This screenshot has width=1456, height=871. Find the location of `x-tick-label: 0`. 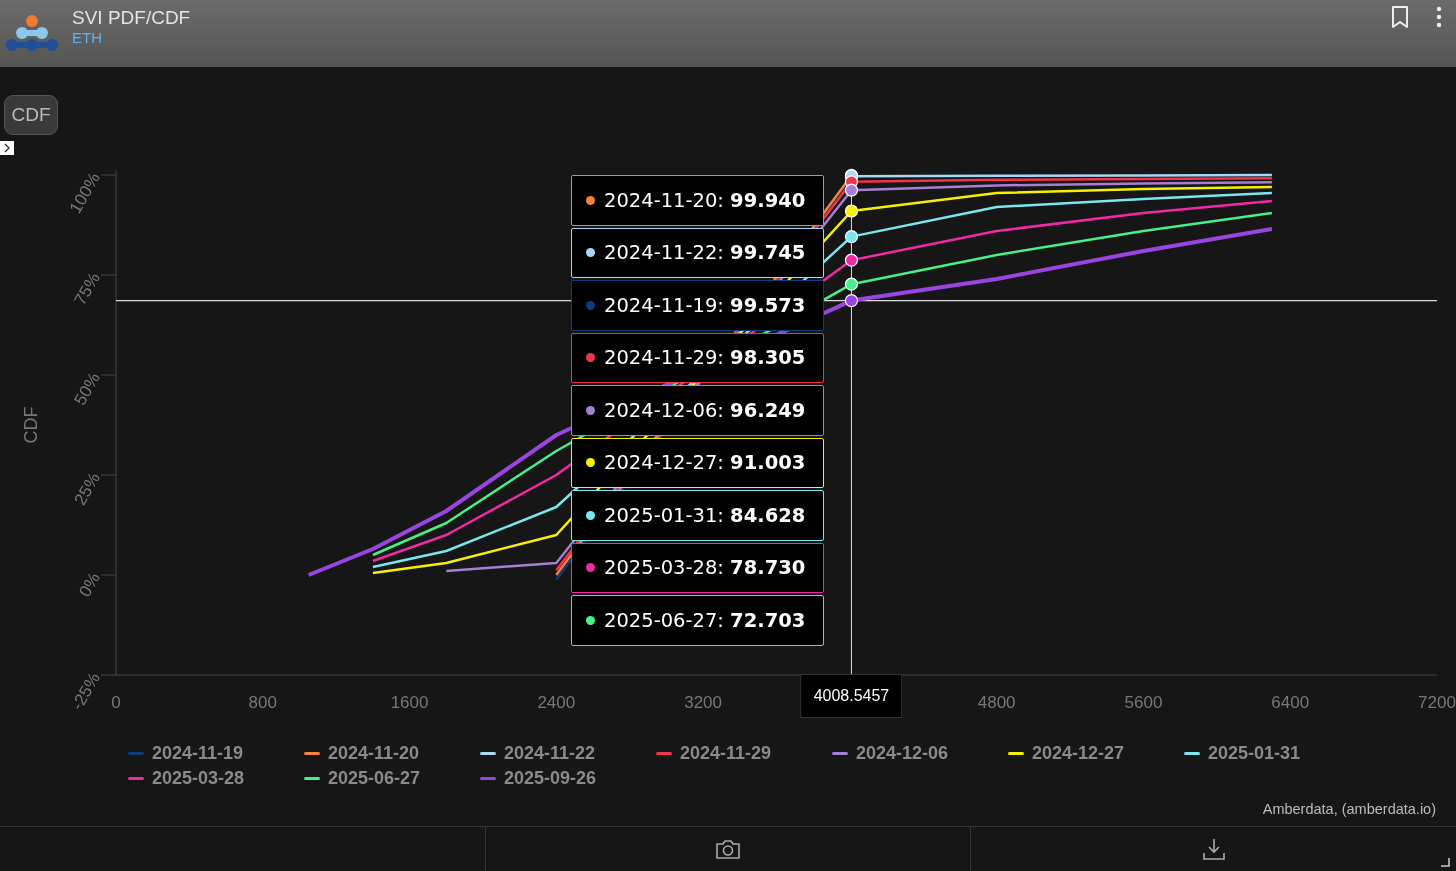

x-tick-label: 0 is located at coordinates (116, 702).